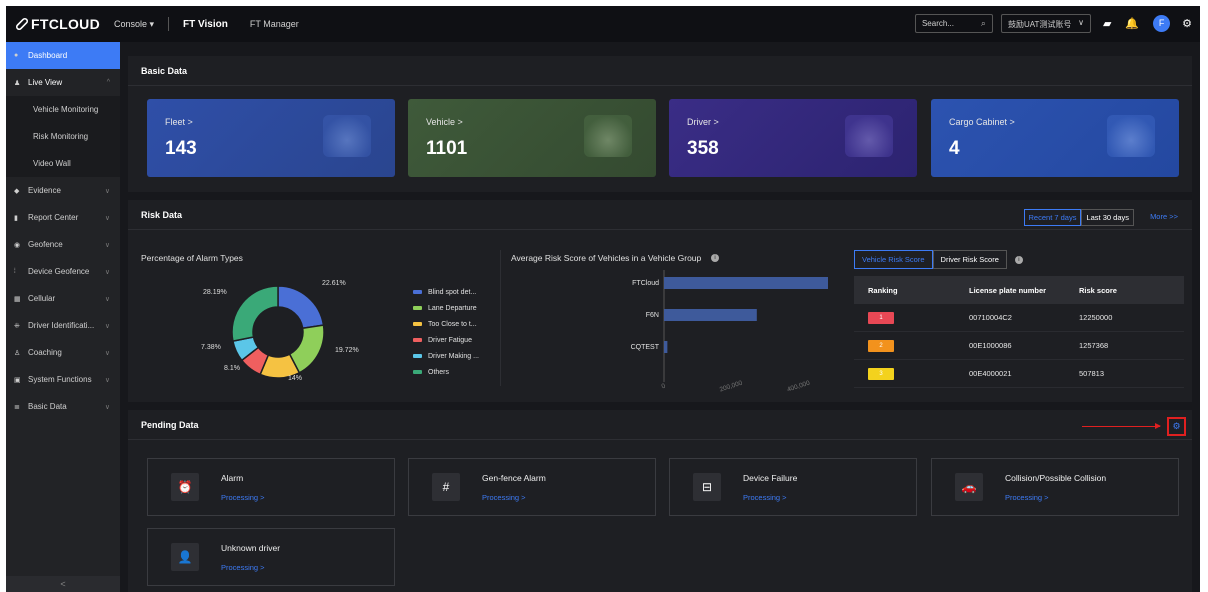 This screenshot has height=592, width=1208. What do you see at coordinates (192, 258) in the screenshot?
I see `alarm-types-title: Percentage of Alarm Types` at bounding box center [192, 258].